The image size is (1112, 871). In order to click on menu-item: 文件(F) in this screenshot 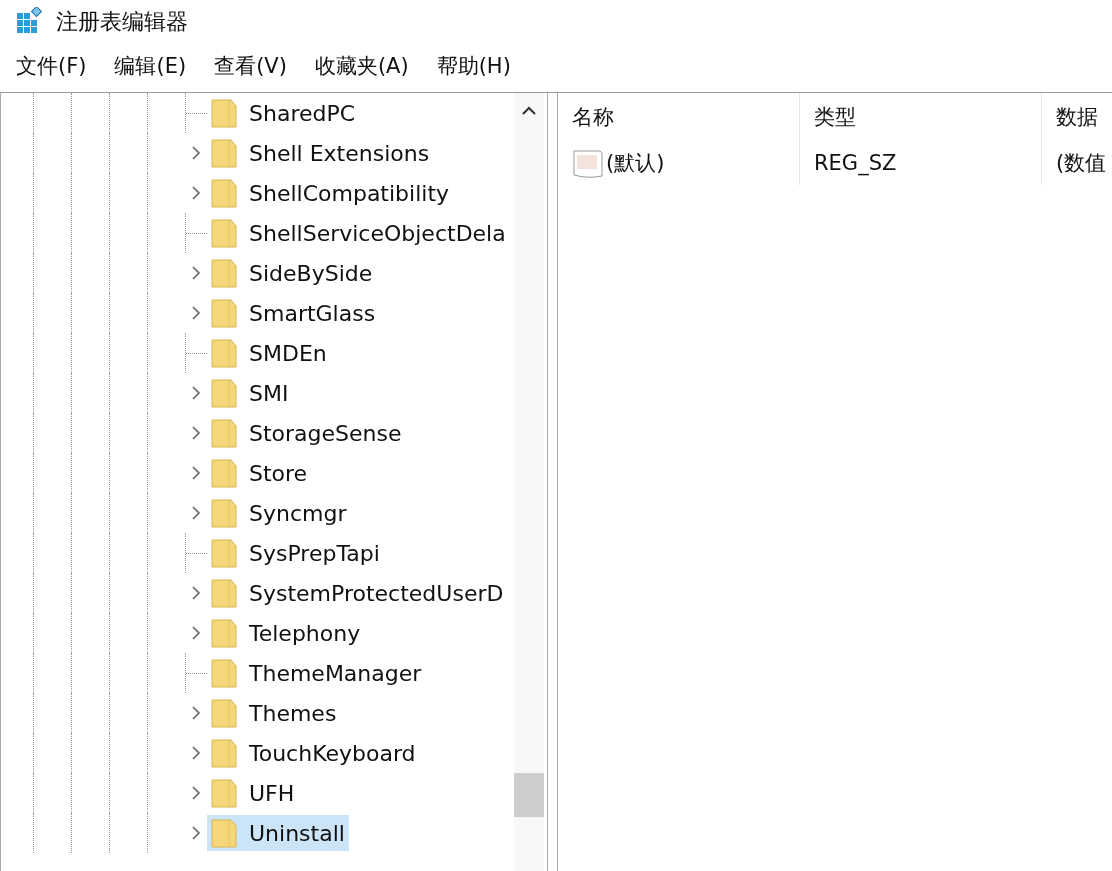, I will do `click(51, 67)`.